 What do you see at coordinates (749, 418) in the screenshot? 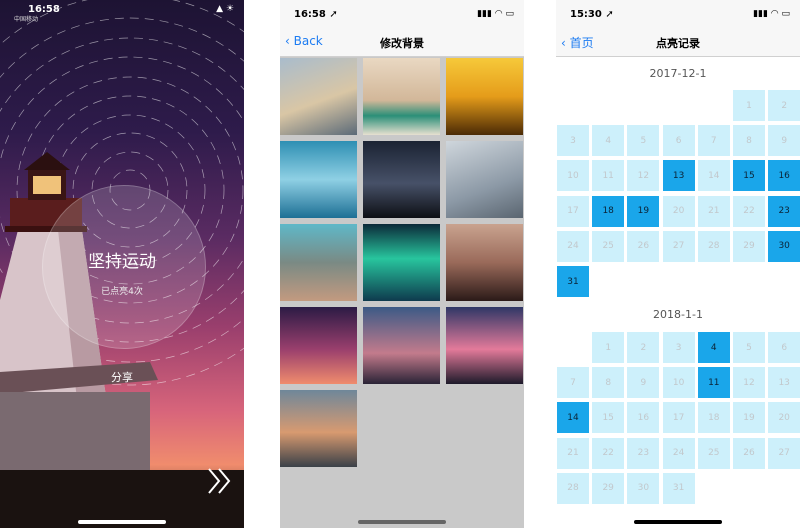
I see `calendar-day: 19` at bounding box center [749, 418].